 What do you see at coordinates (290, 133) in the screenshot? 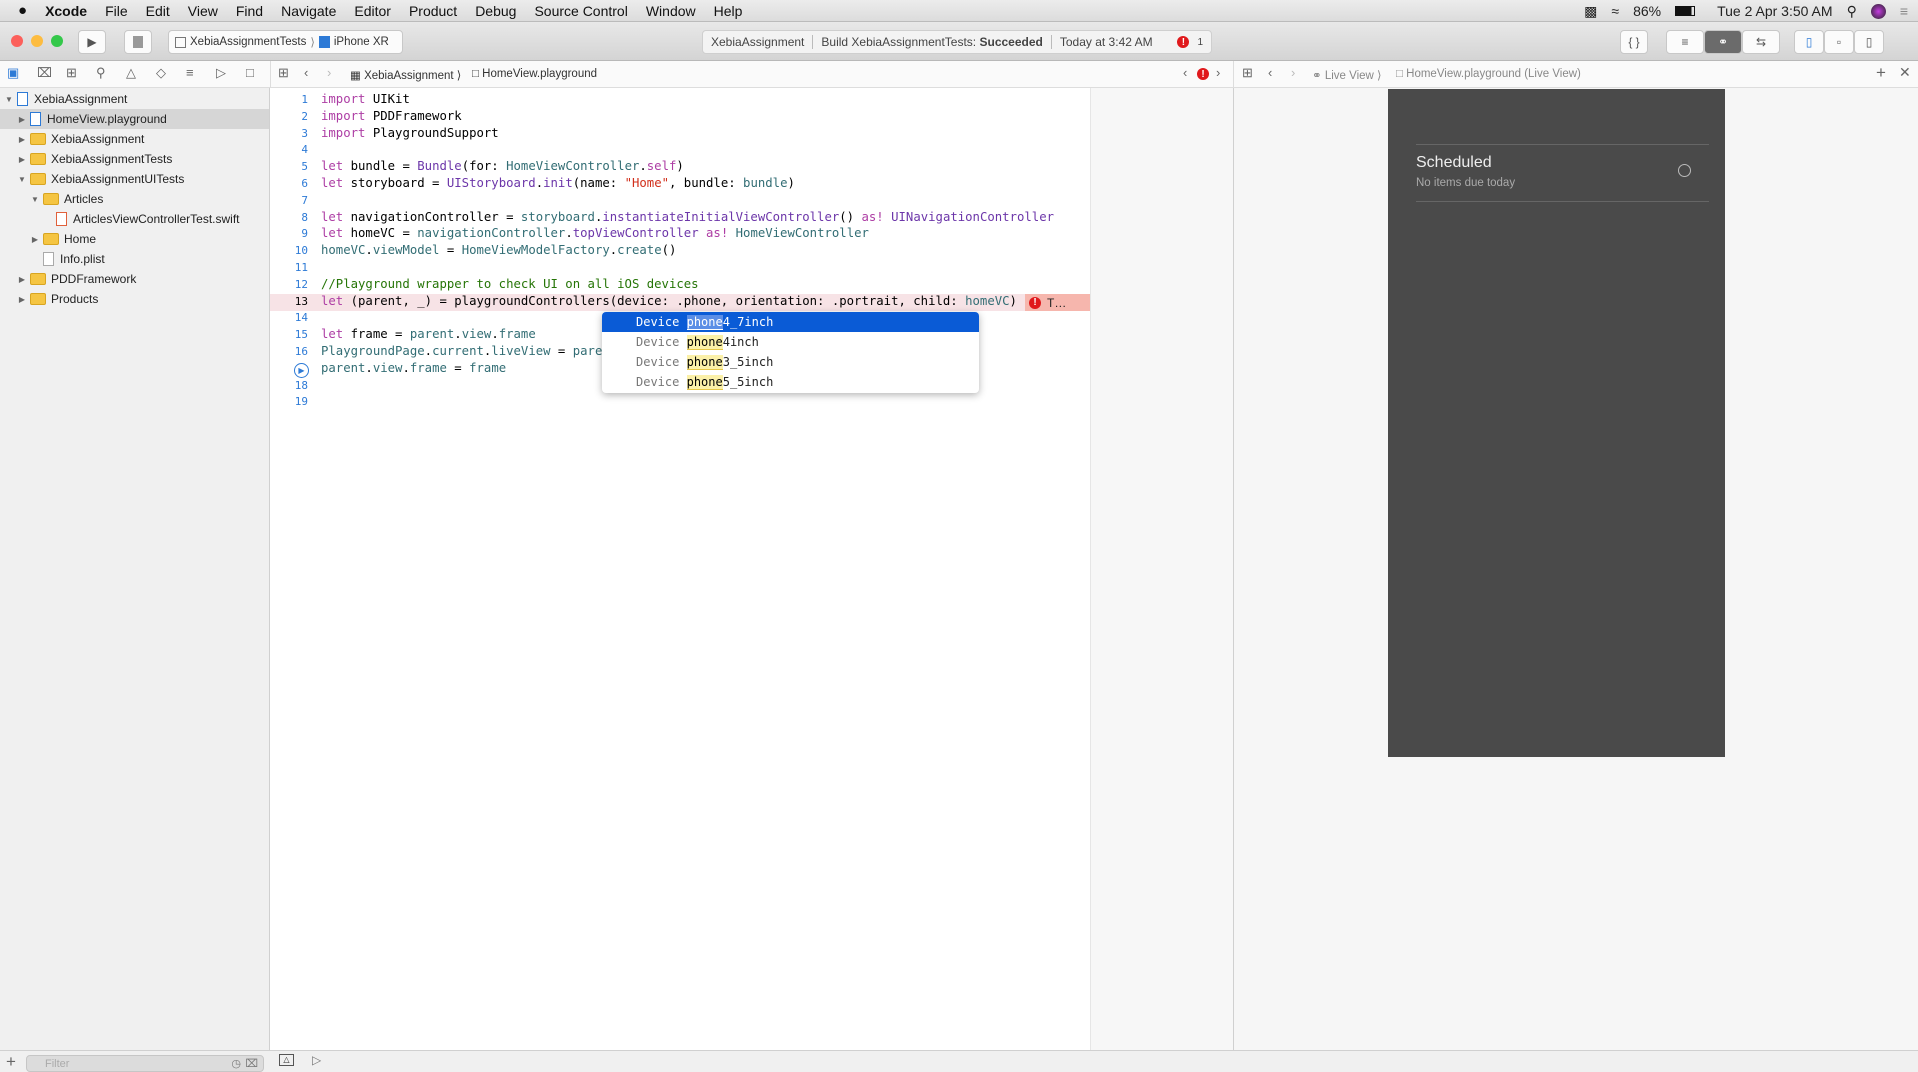
I see `line-number: 3` at bounding box center [290, 133].